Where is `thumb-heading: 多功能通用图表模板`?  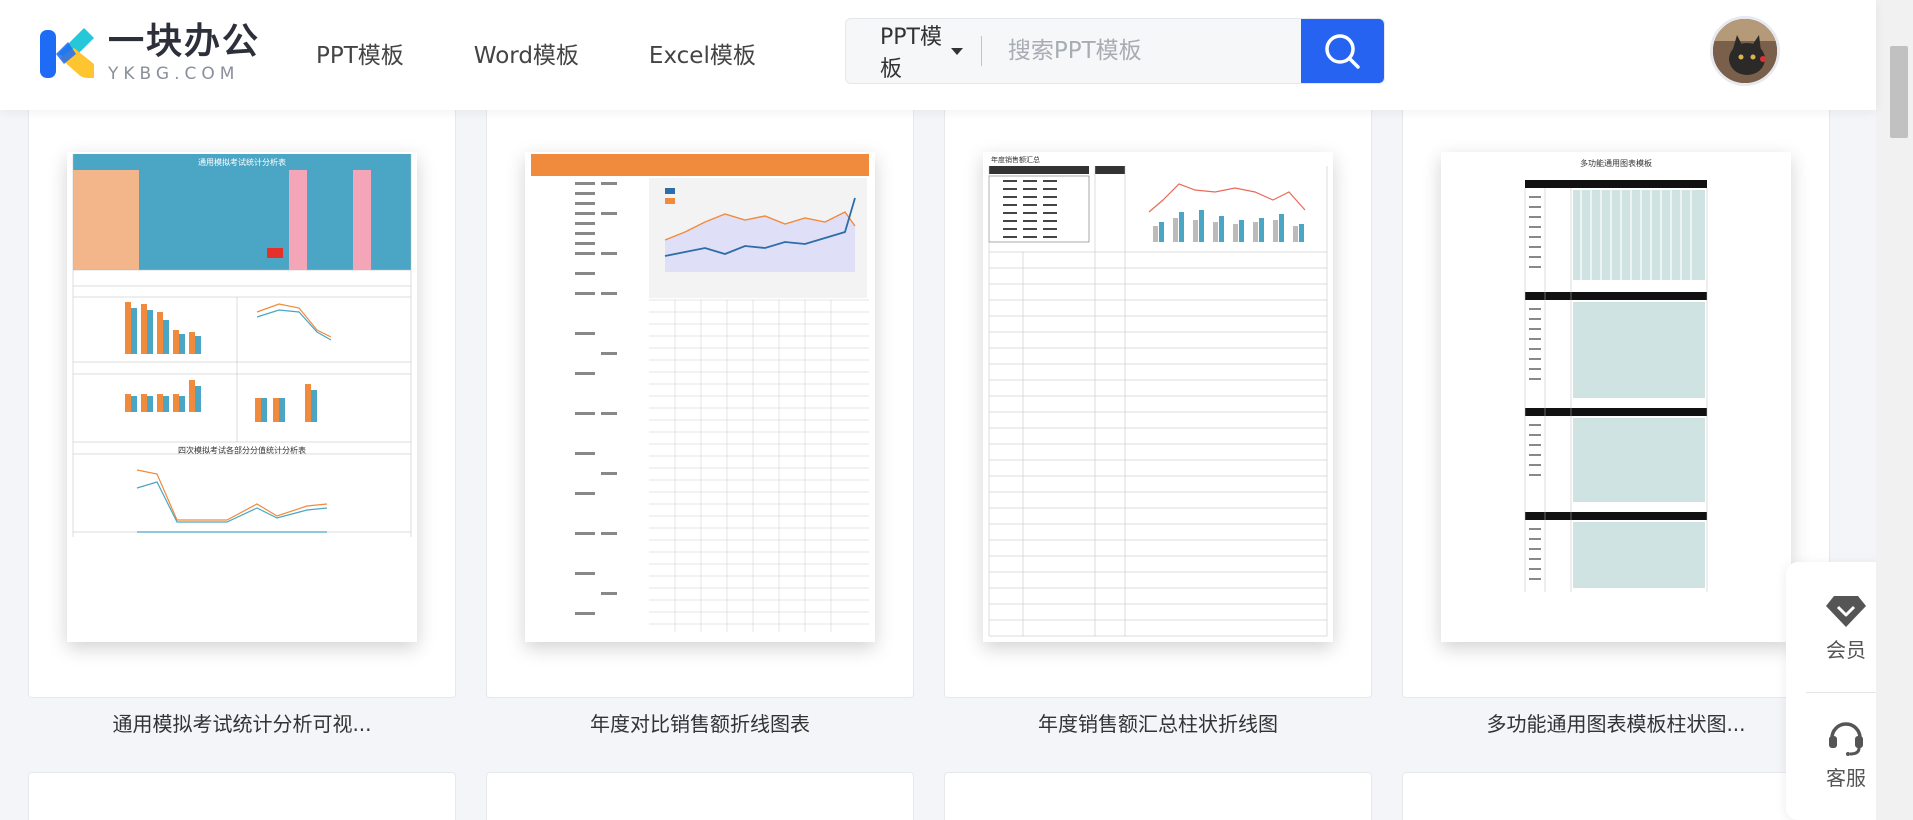 thumb-heading: 多功能通用图表模板 is located at coordinates (1616, 163).